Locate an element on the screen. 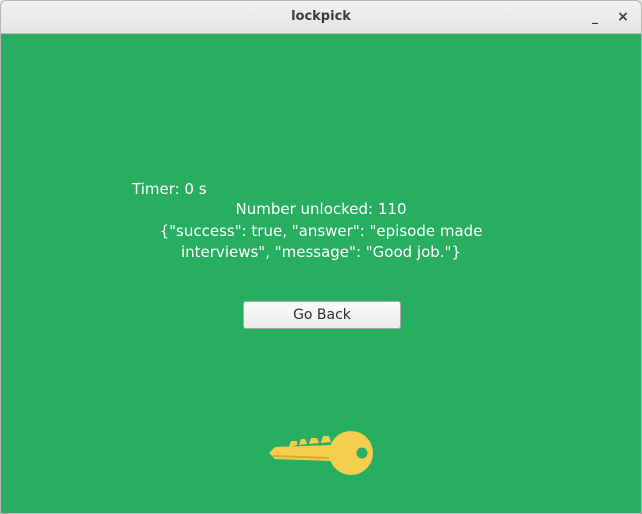  go-back-button: Go Back is located at coordinates (322, 315).